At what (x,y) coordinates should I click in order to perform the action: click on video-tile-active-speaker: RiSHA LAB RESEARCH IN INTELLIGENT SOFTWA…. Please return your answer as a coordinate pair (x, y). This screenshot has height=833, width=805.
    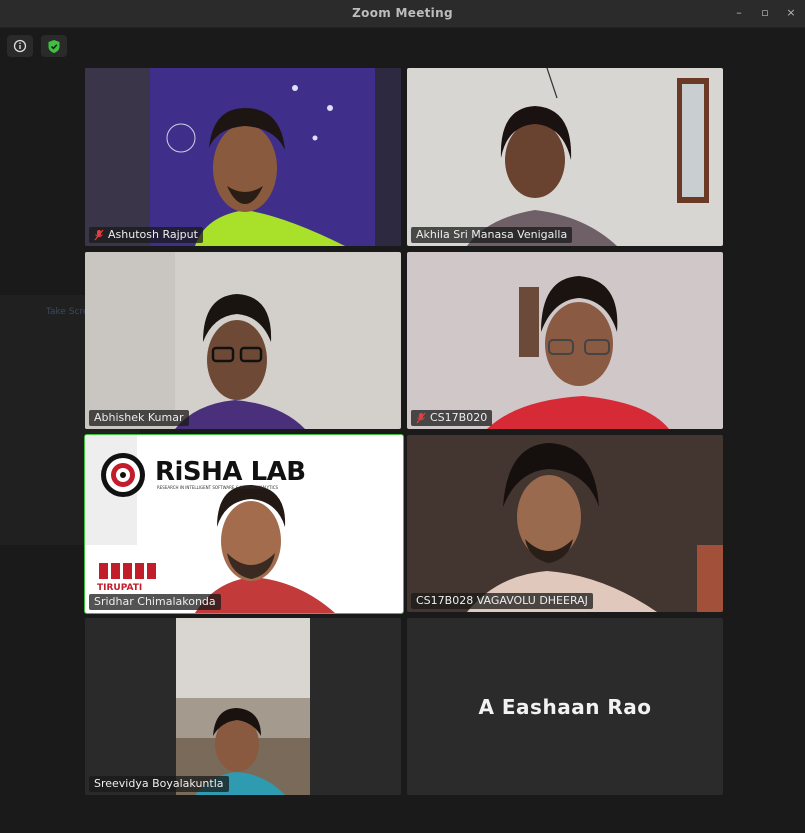
    Looking at the image, I should click on (244, 524).